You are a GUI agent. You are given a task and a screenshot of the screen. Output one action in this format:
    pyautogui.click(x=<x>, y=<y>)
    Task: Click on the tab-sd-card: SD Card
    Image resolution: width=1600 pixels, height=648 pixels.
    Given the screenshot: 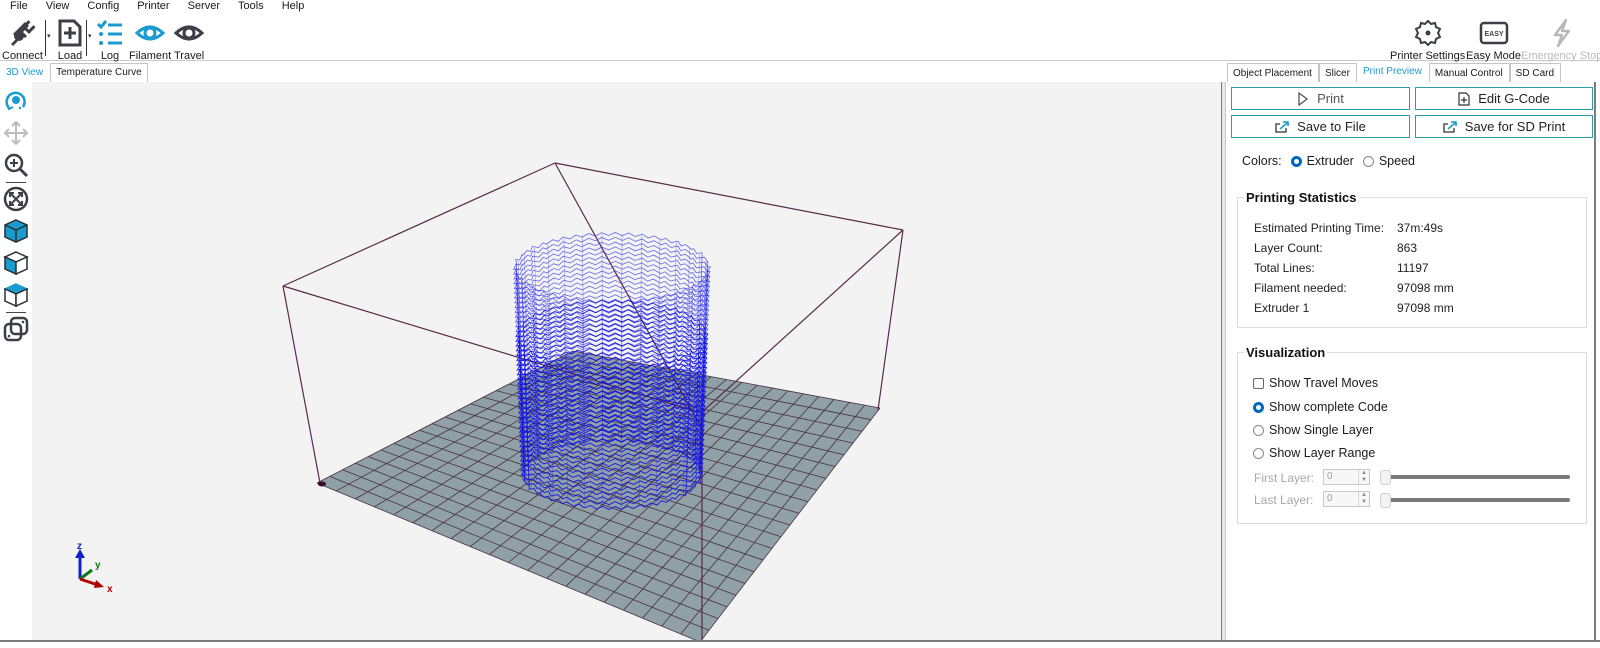 What is the action you would take?
    pyautogui.click(x=1535, y=72)
    